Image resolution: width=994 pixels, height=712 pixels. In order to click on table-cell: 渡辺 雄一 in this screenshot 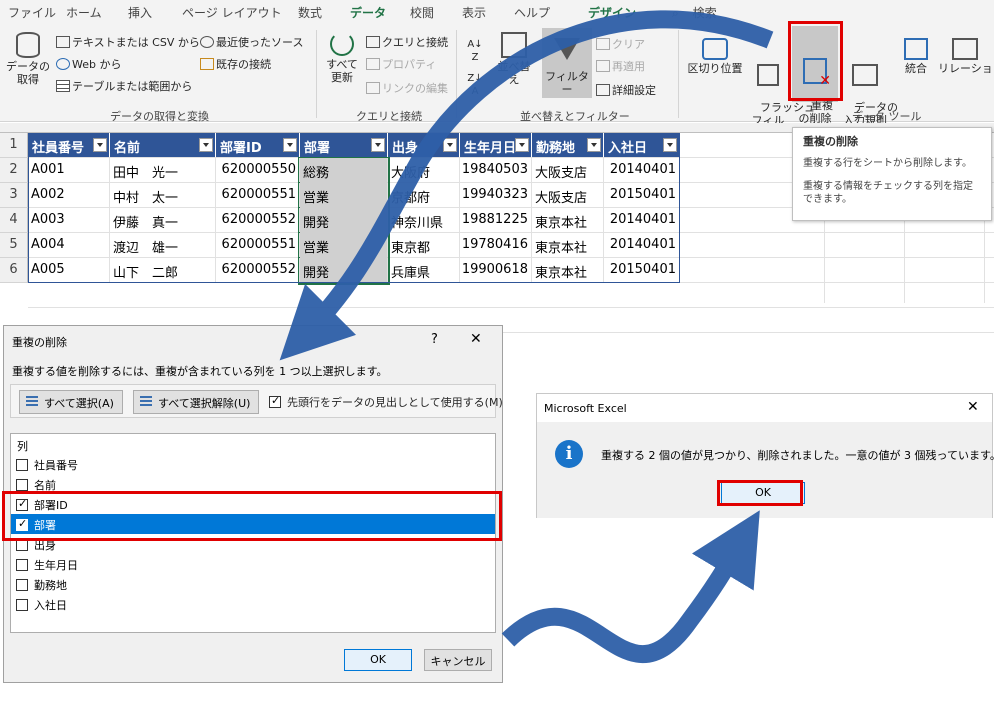, I will do `click(163, 245)`.